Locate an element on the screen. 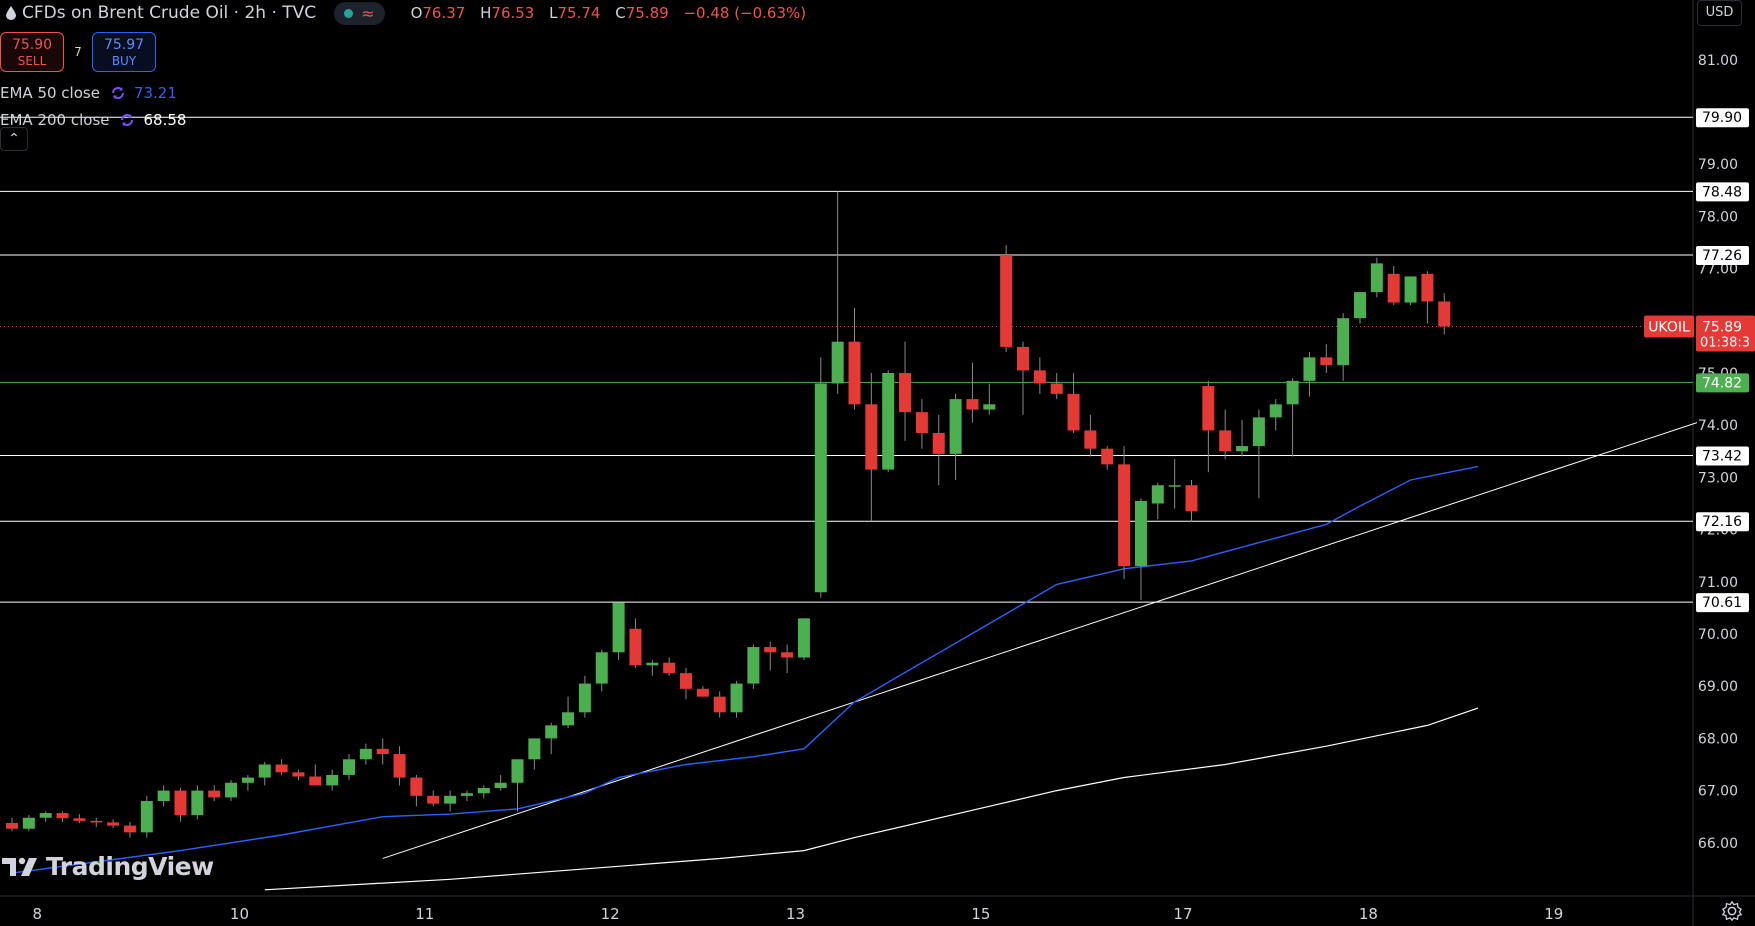 The width and height of the screenshot is (1755, 926). time-tick-label: 11 is located at coordinates (424, 914).